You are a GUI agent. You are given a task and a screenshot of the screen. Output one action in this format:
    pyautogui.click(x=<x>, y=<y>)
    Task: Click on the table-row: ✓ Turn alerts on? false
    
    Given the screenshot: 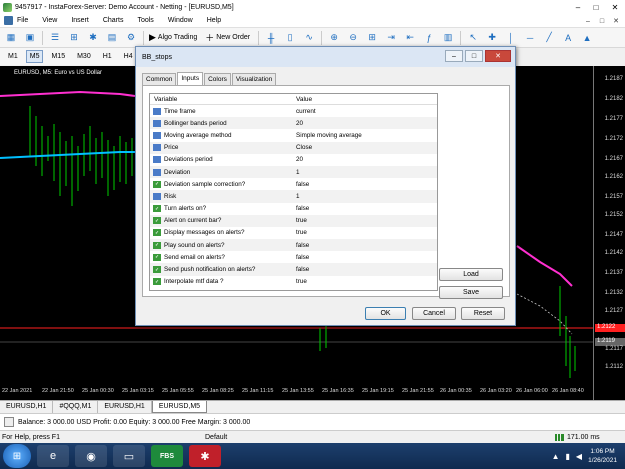 What is the action you would take?
    pyautogui.click(x=293, y=209)
    